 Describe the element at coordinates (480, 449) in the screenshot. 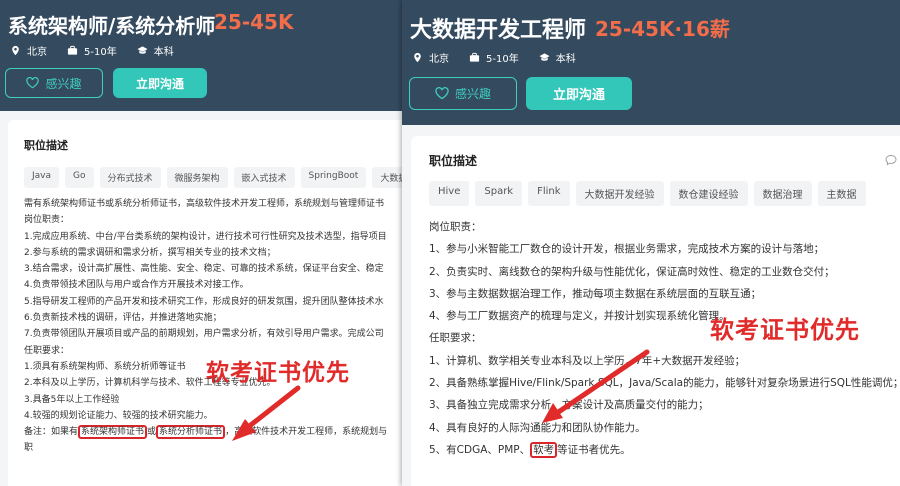

I see `last-prefix: 5、有CDGA、PMP、` at that location.